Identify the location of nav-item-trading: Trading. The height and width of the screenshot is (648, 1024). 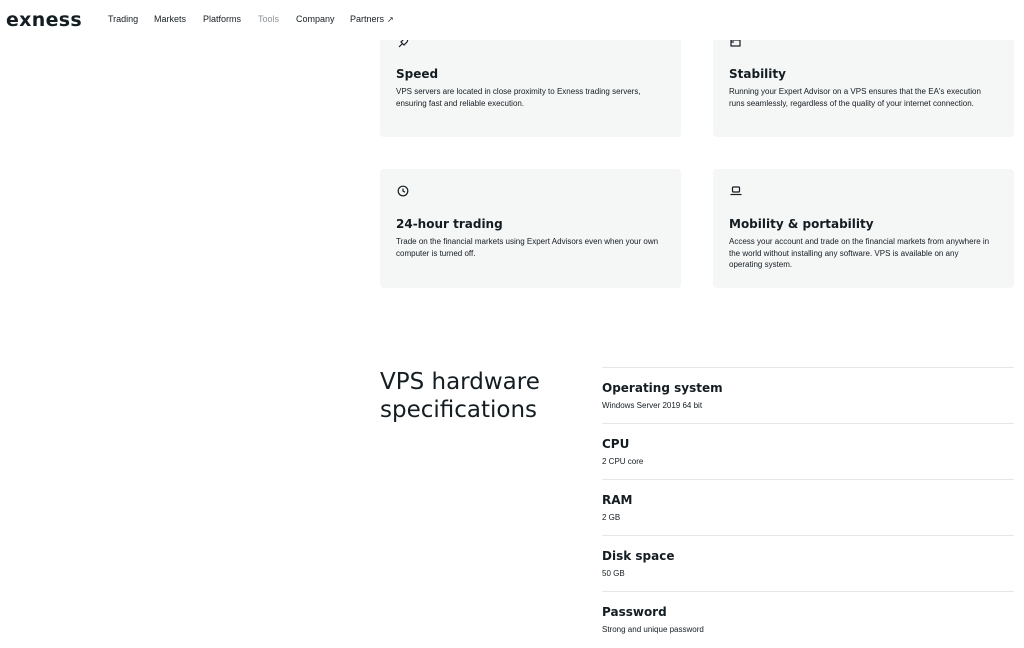
(123, 19).